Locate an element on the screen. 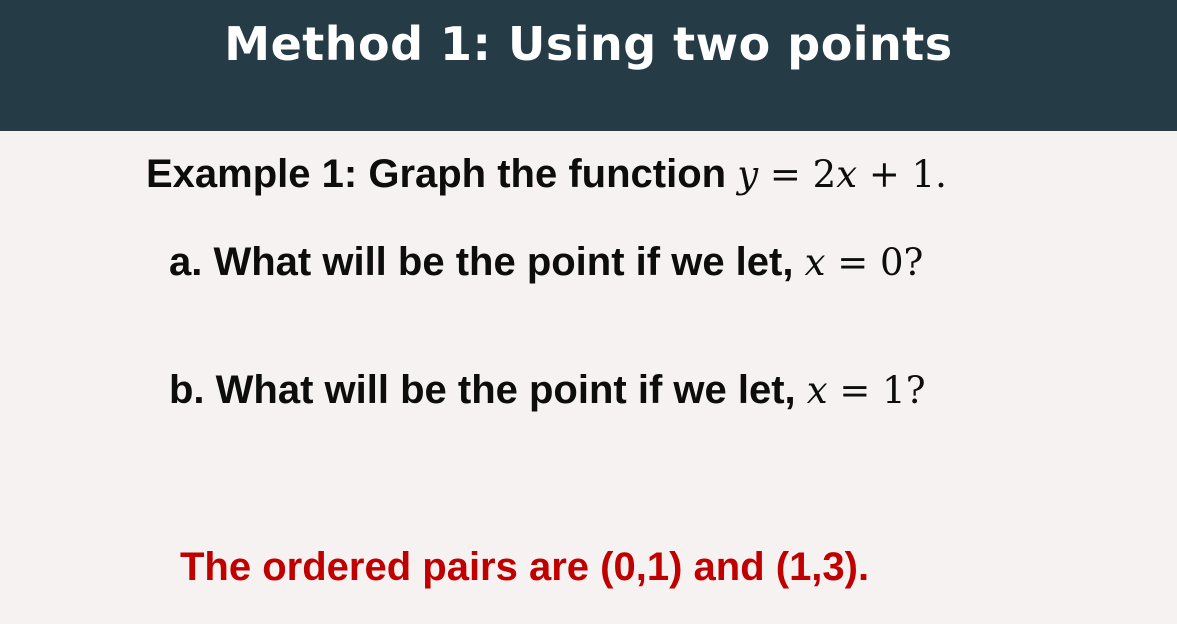 The width and height of the screenshot is (1177, 624). question-b-var: x is located at coordinates (817, 390).